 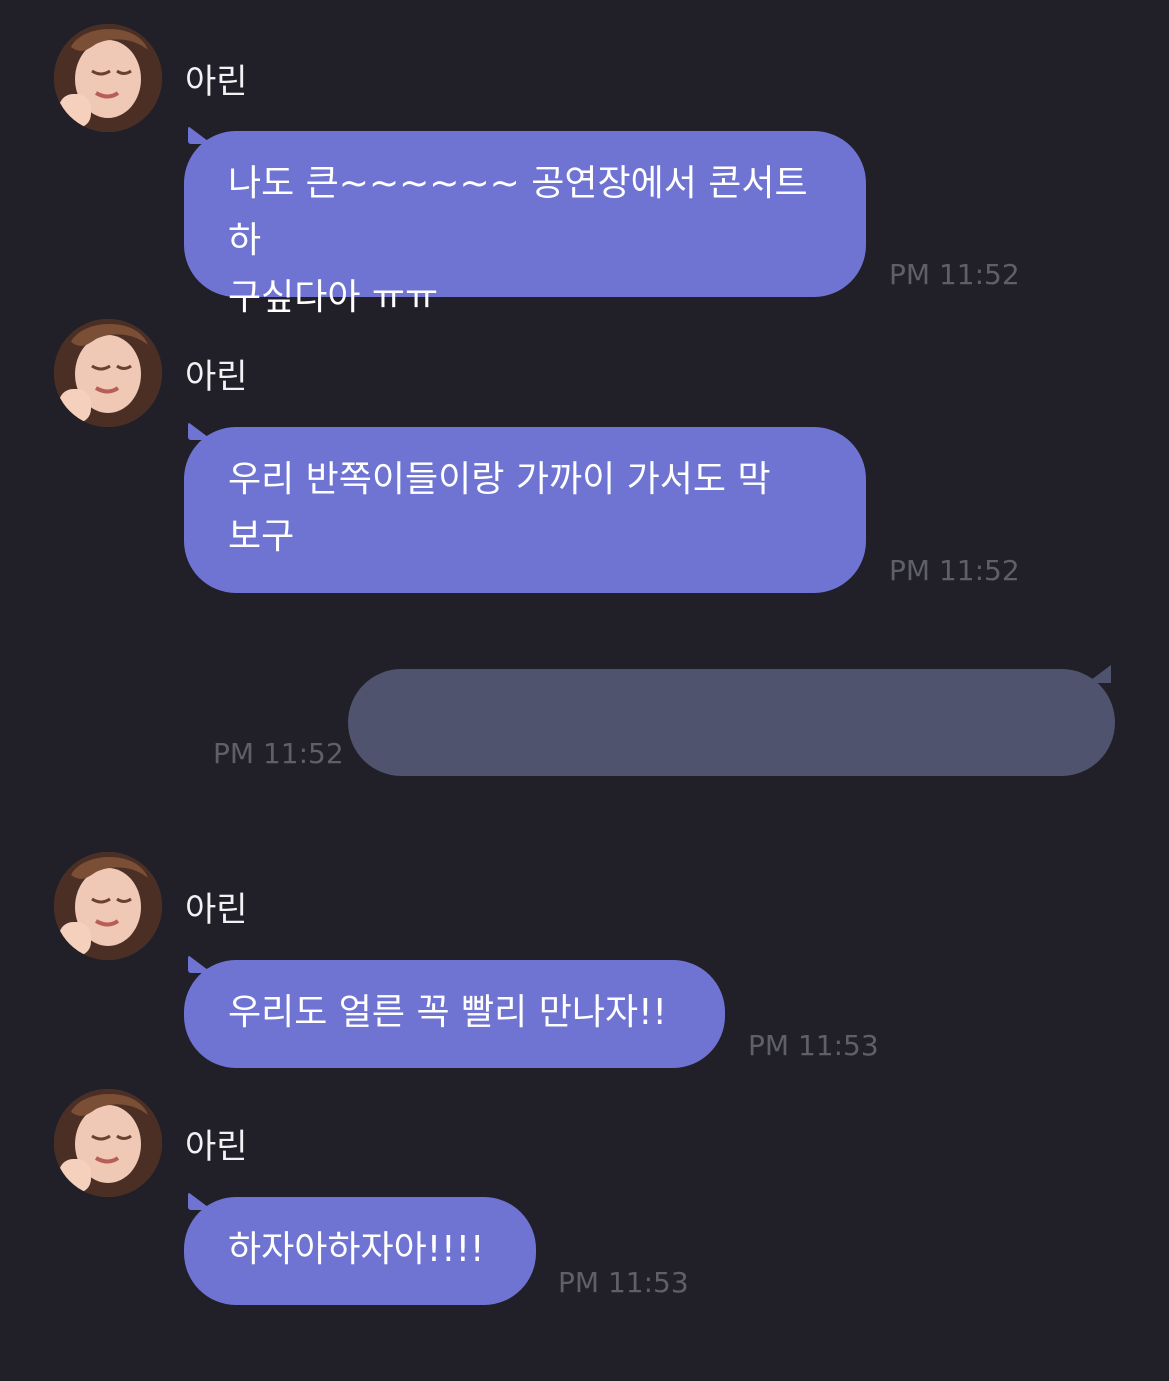 I want to click on message-text-line: 나도 큰~~~~~~ 공연장에서 콘서트 하, so click(x=524, y=212).